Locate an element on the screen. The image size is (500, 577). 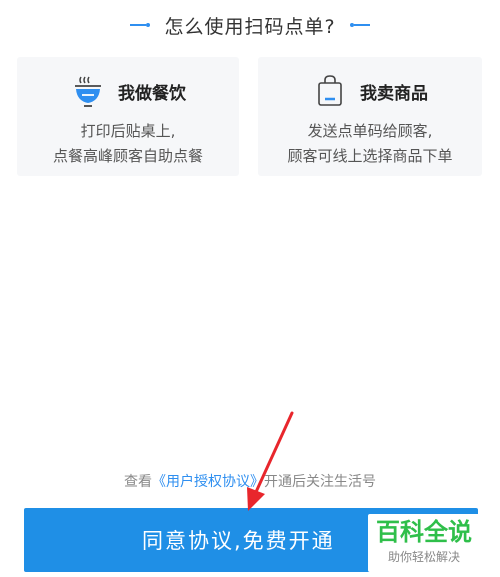
card-retail: 我卖商品 发送点单码给顾客, 顾客可线上选择商品下单 is located at coordinates (370, 116).